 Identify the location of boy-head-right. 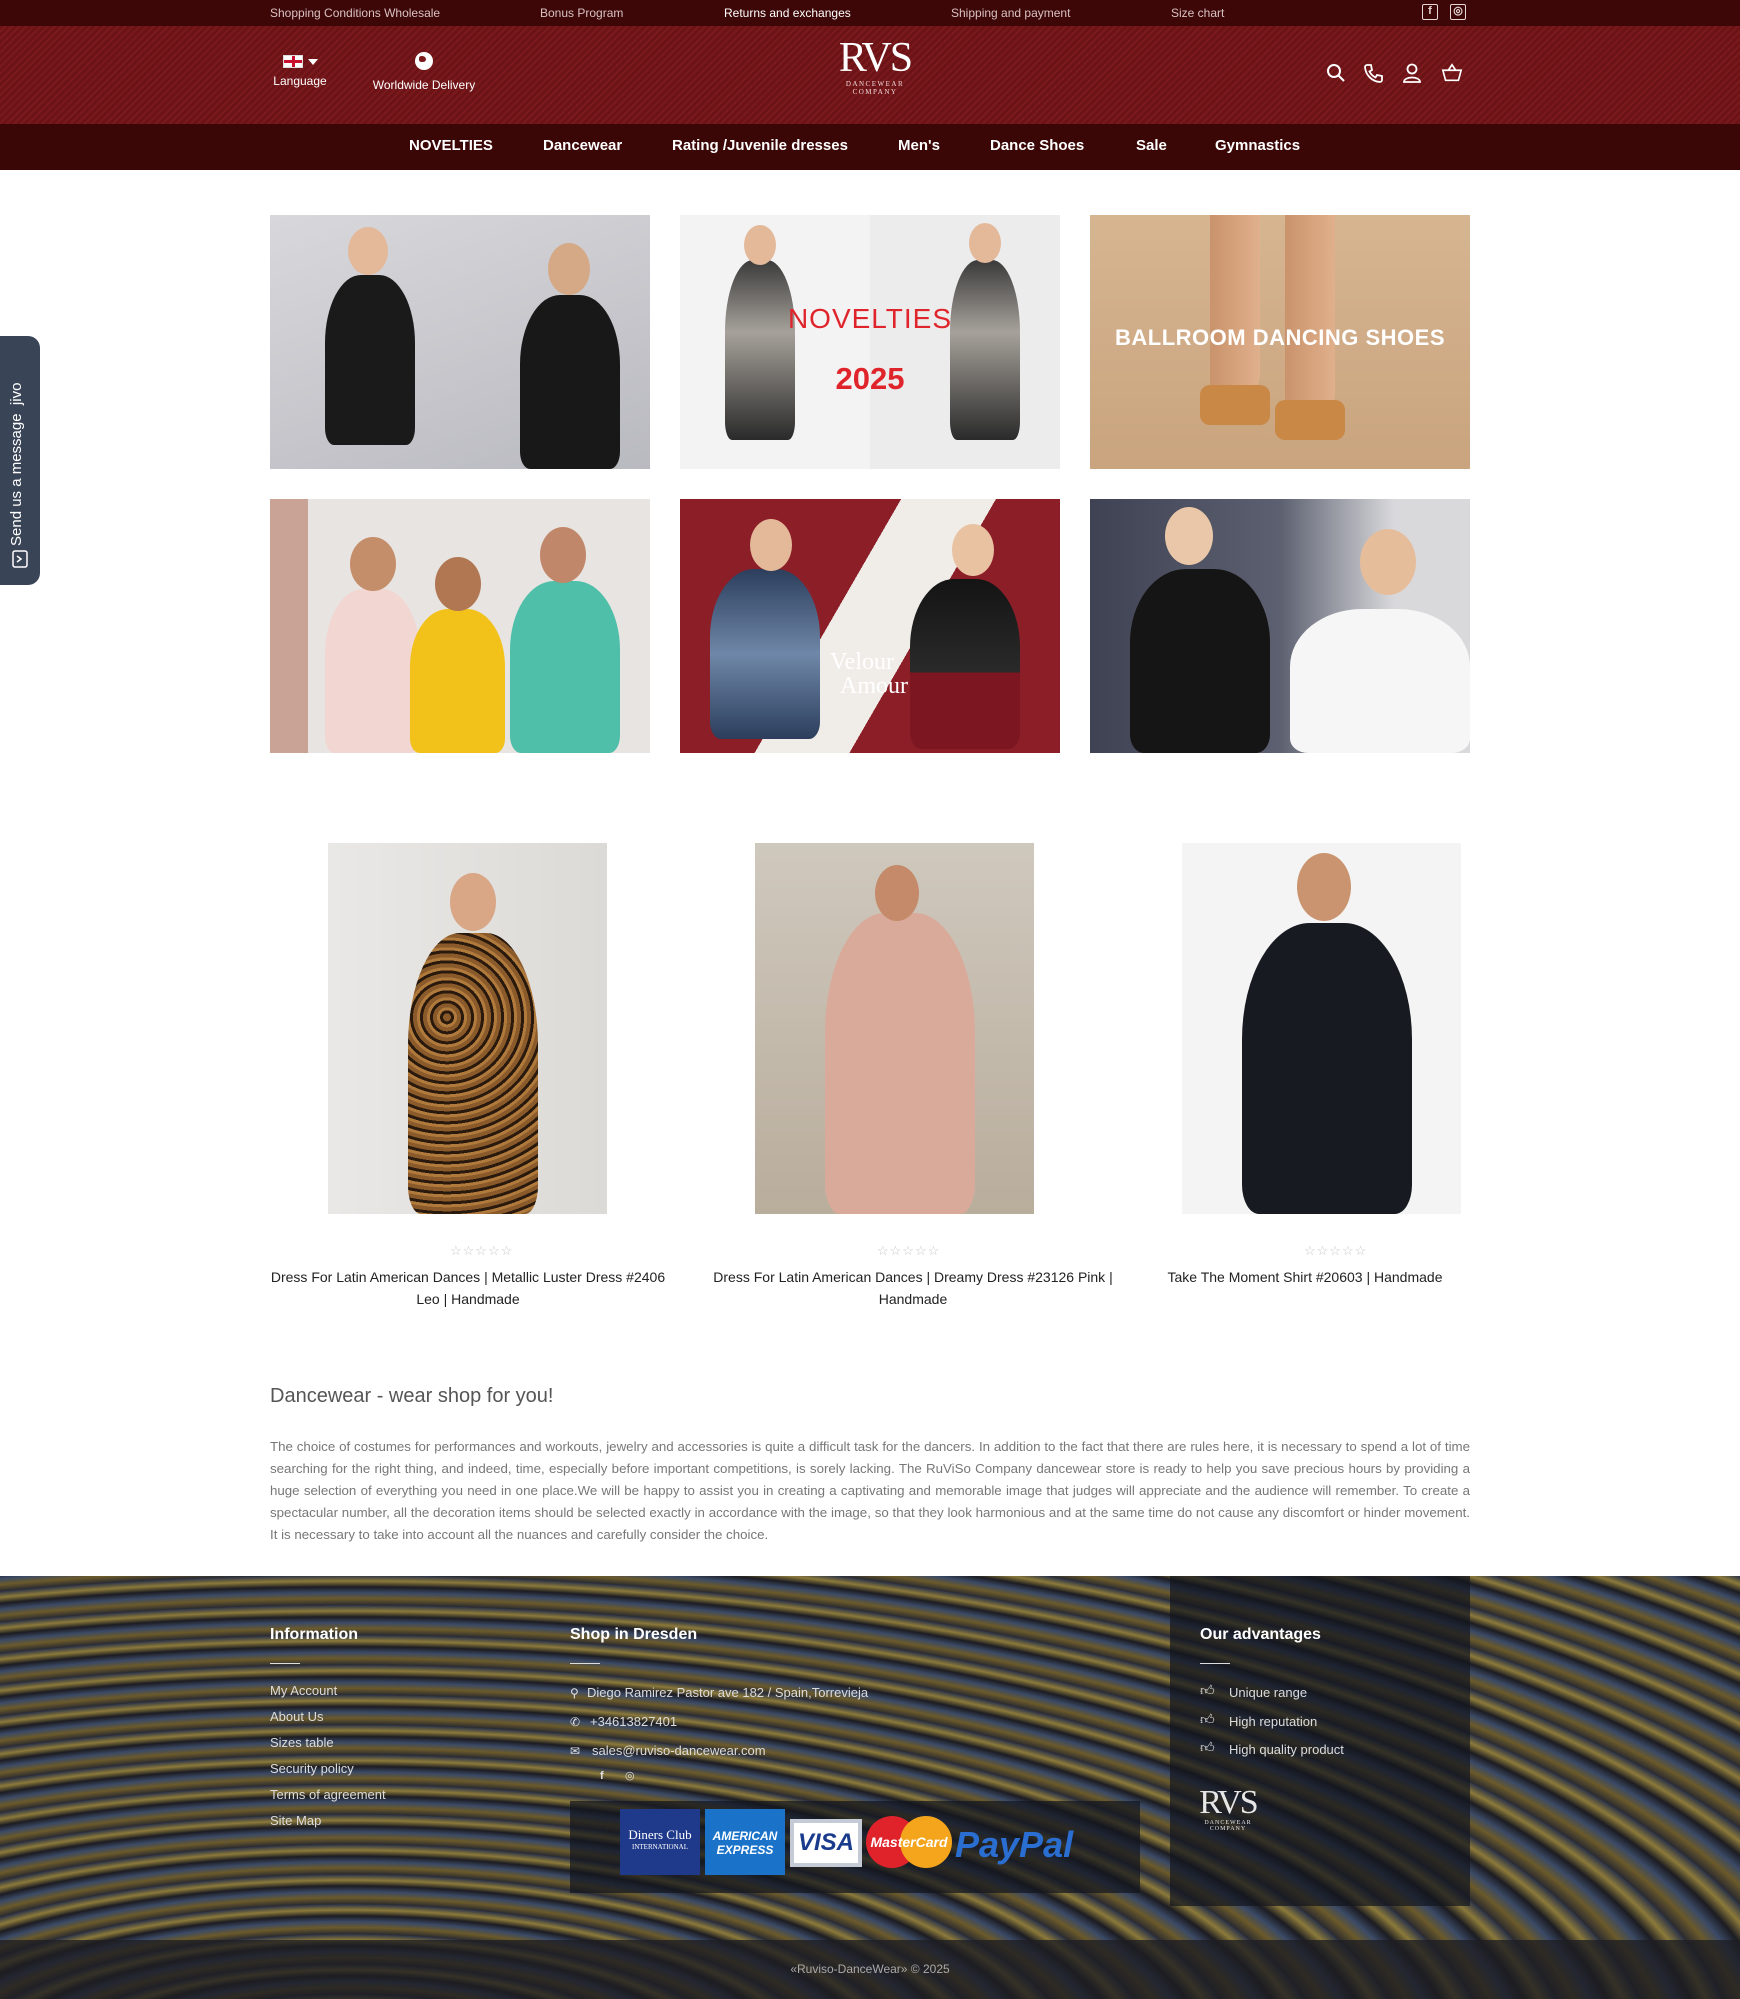
(1388, 562).